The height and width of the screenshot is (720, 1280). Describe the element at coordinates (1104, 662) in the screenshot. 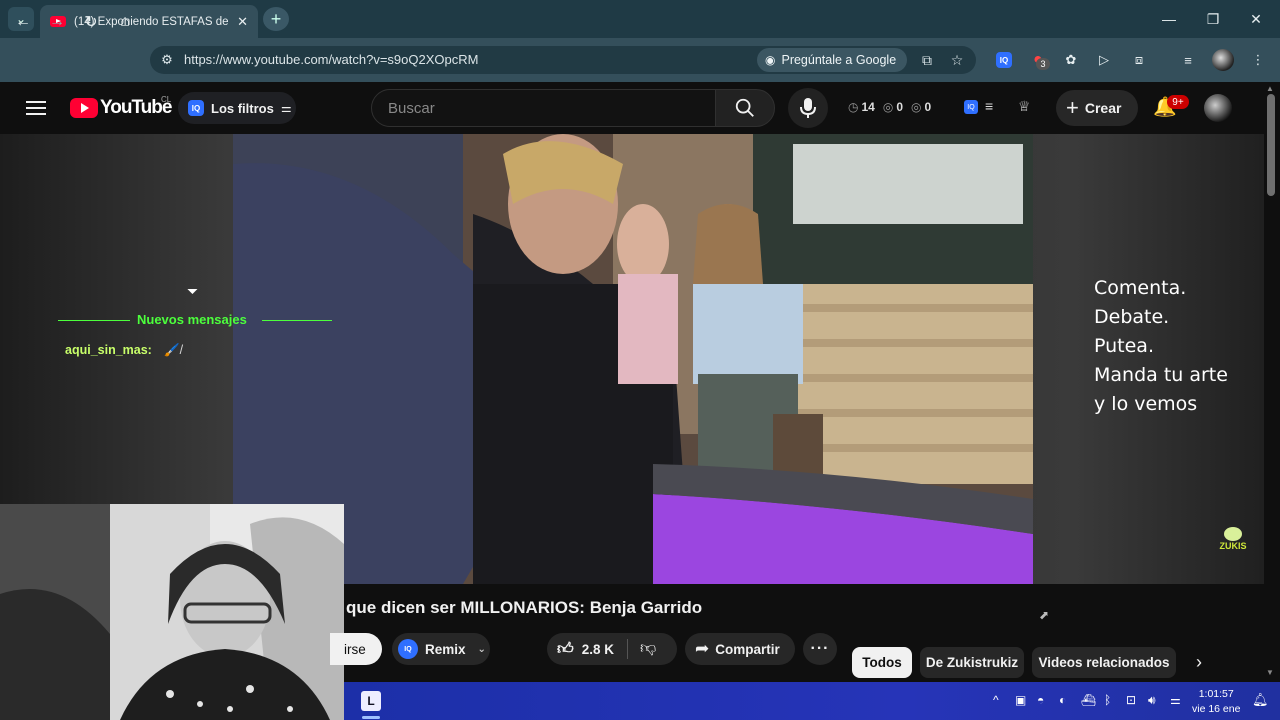

I see `chip-videos-relacionados: Videos relacionados` at that location.